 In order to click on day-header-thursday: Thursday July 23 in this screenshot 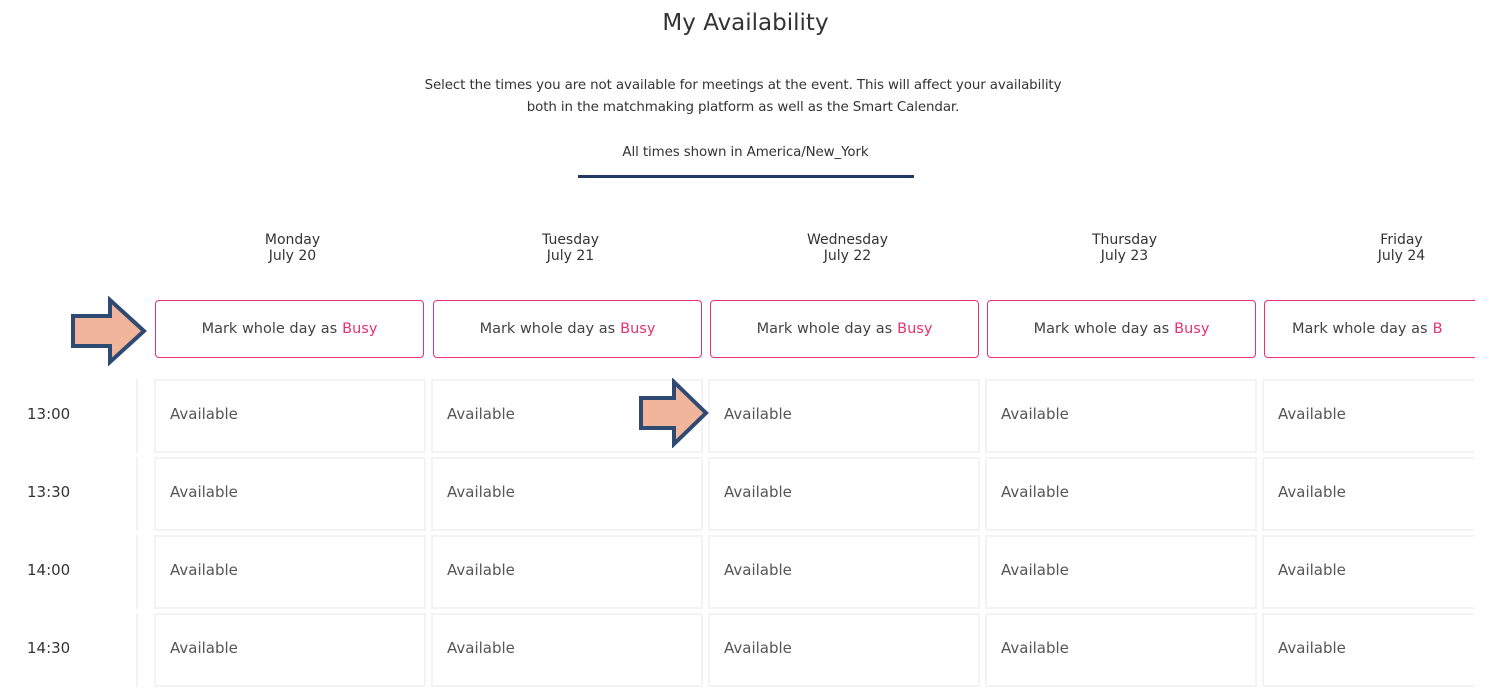, I will do `click(1124, 248)`.